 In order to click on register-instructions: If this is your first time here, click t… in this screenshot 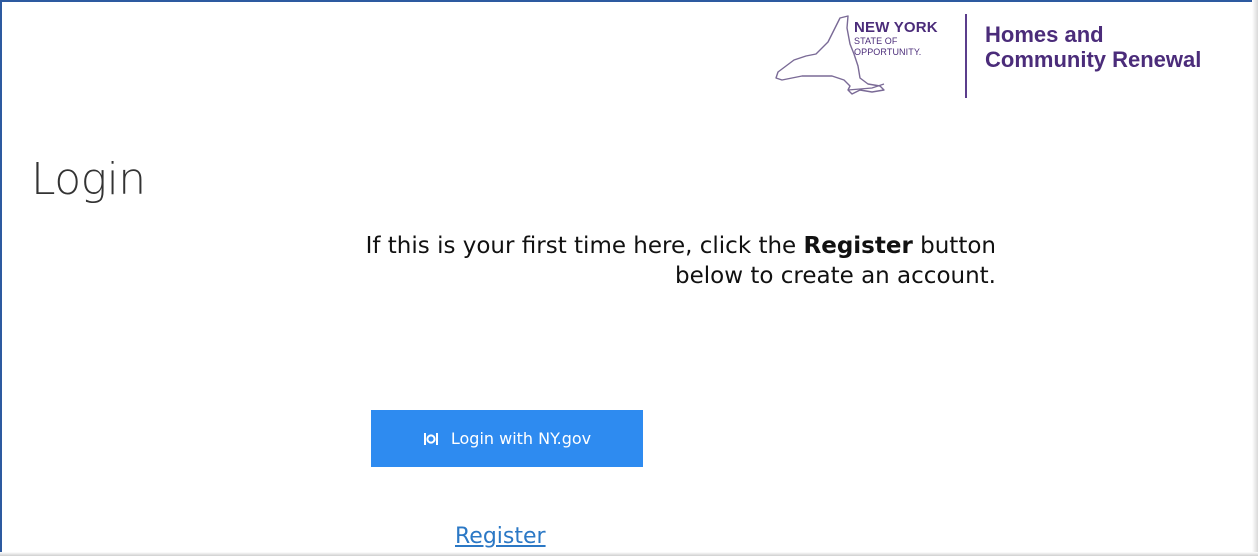, I will do `click(549, 262)`.